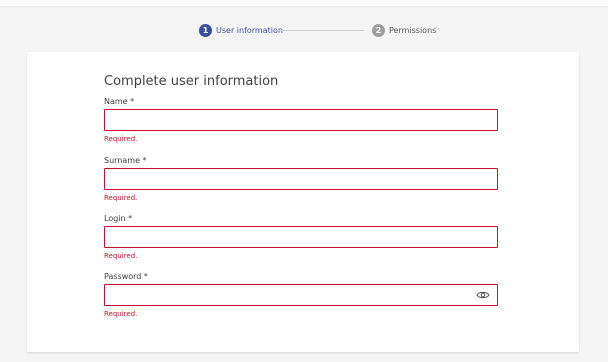  What do you see at coordinates (301, 295) in the screenshot?
I see `password-input` at bounding box center [301, 295].